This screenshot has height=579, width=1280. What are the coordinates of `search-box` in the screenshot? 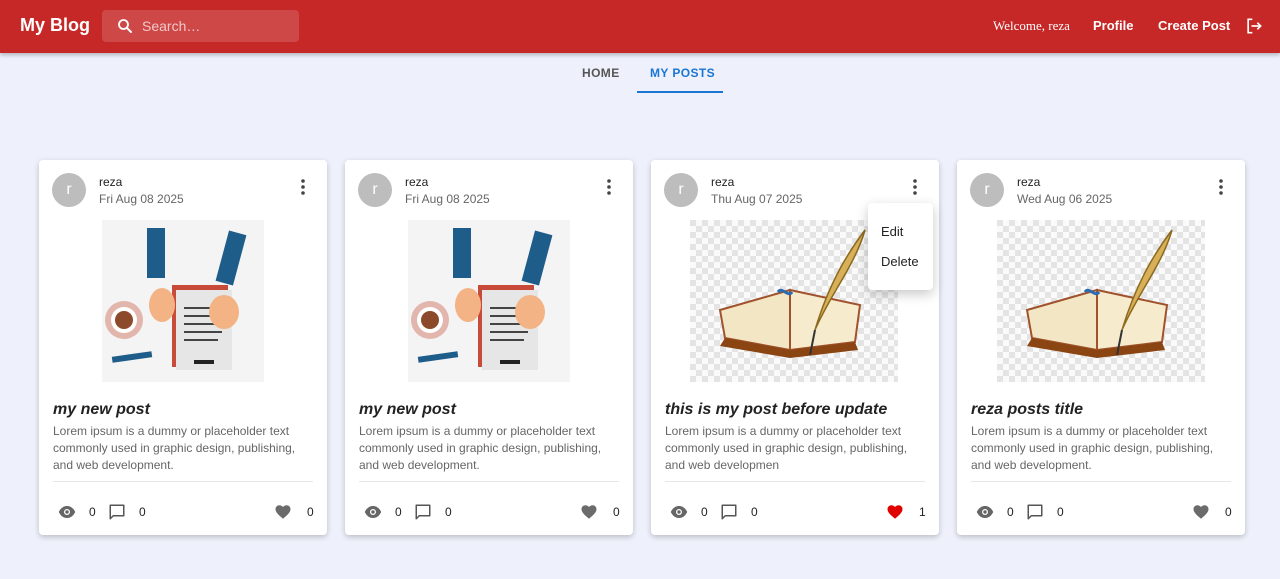 It's located at (200, 26).